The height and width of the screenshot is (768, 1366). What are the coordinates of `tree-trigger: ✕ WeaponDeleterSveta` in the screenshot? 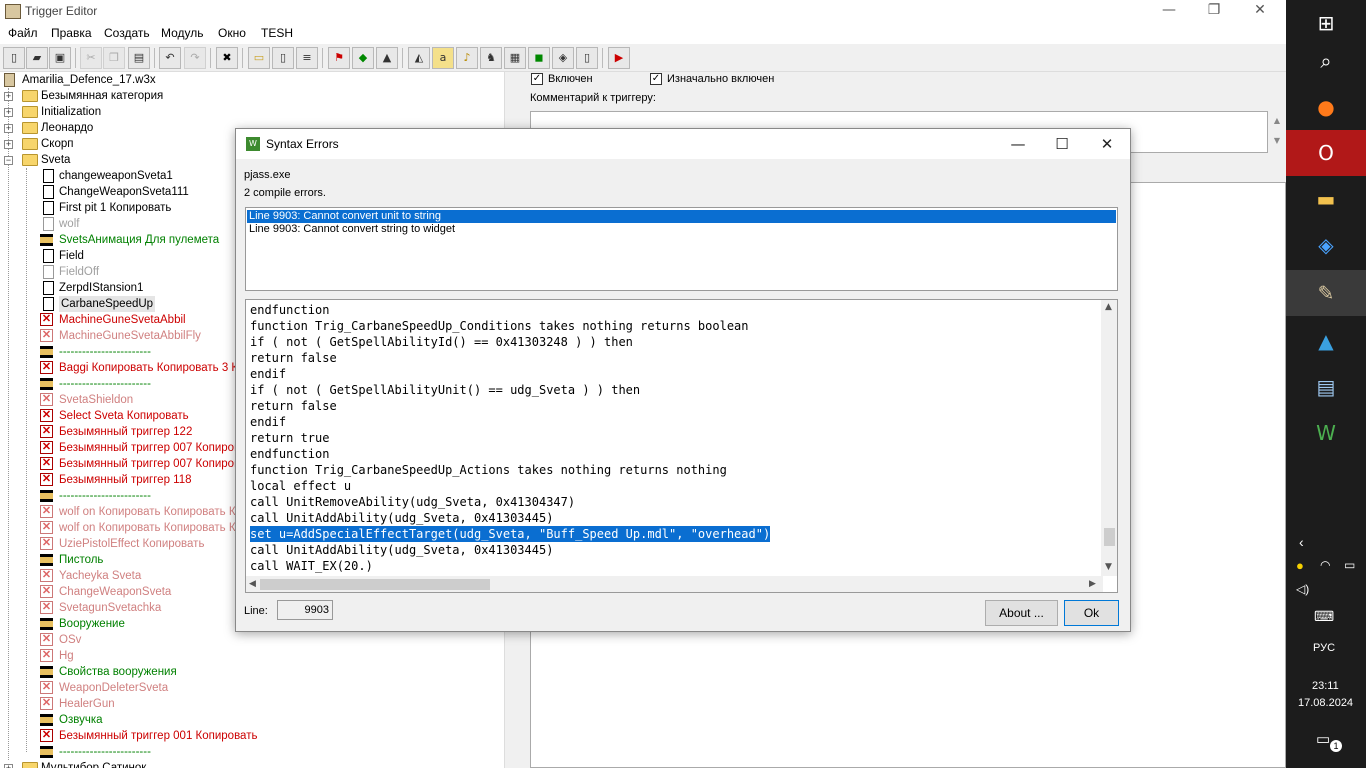 It's located at (252, 688).